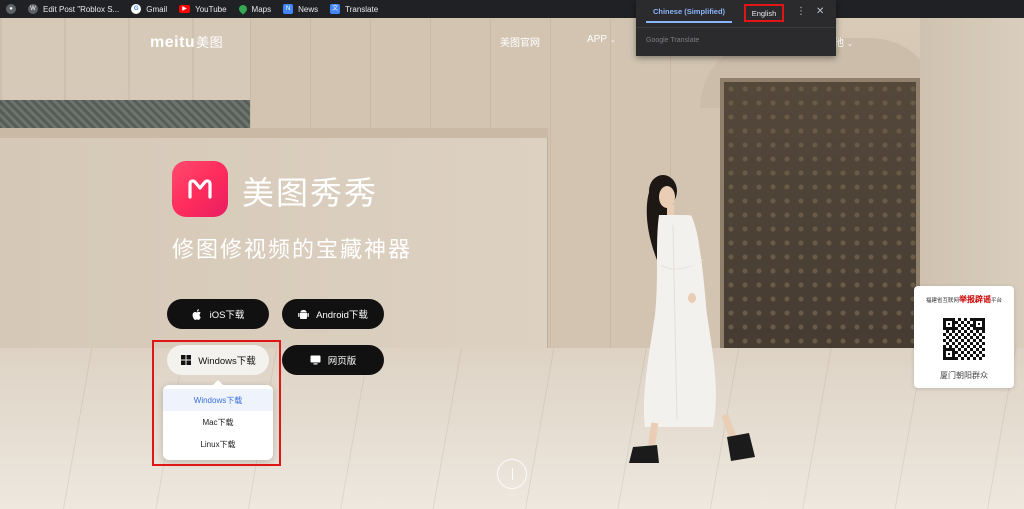  What do you see at coordinates (964, 375) in the screenshot?
I see `qr-caption: 厦门朝阳群众` at bounding box center [964, 375].